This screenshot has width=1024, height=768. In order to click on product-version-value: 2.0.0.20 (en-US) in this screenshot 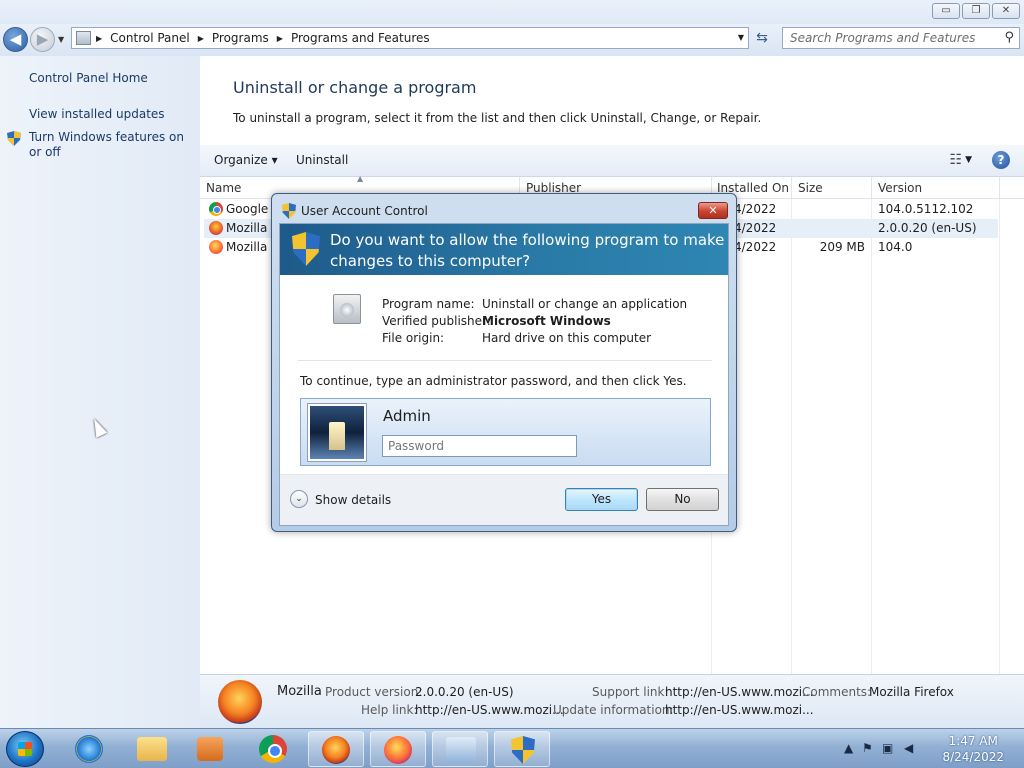, I will do `click(464, 692)`.